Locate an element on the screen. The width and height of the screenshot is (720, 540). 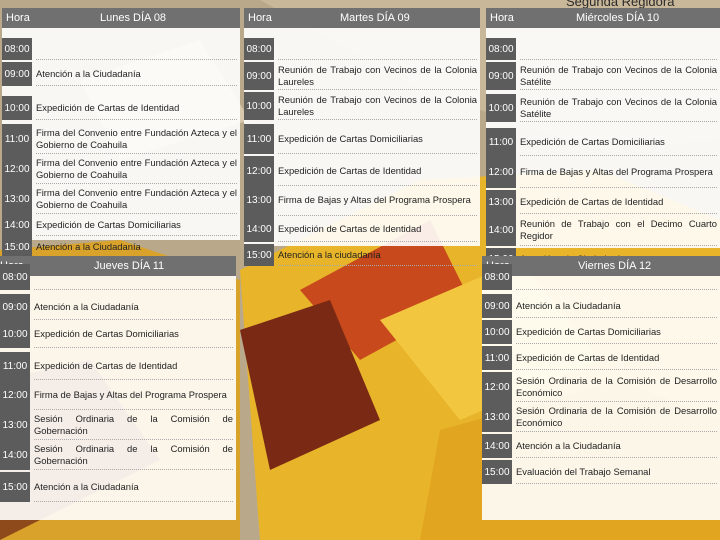
schedule-row: 12:00 Expedición de Cartas de Identidad is located at coordinates (362, 171).